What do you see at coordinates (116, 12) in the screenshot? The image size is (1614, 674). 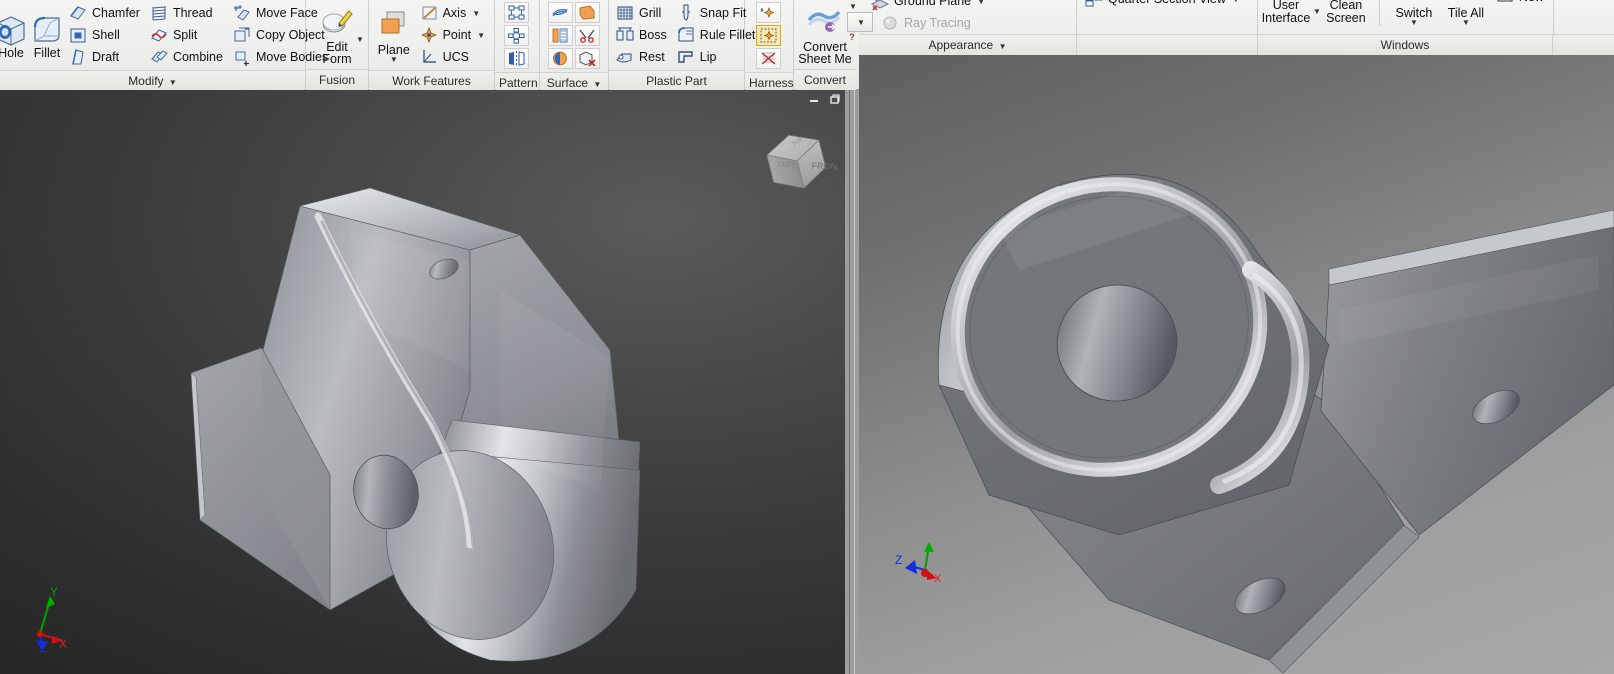 I see `chamfer-label: Chamfer` at bounding box center [116, 12].